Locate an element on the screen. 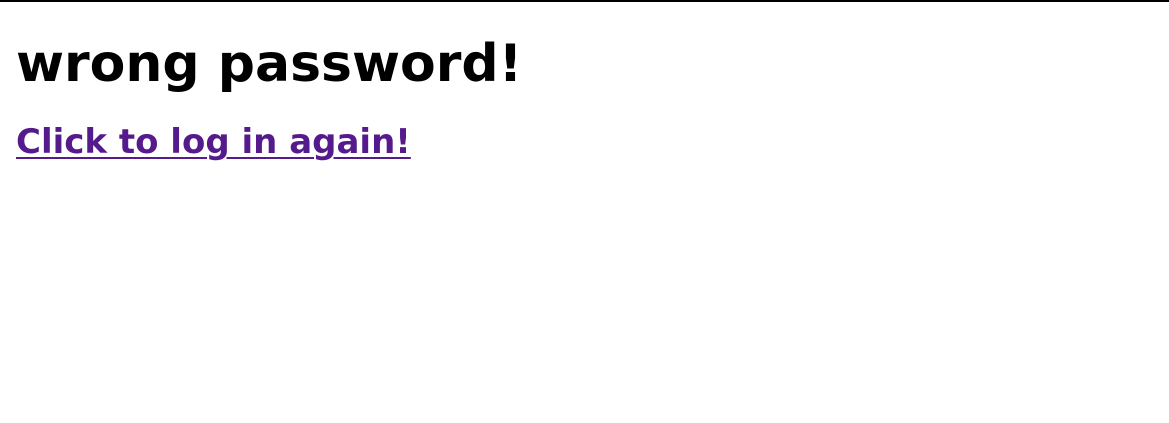 The width and height of the screenshot is (1169, 423). page-title: wrong password! is located at coordinates (269, 64).